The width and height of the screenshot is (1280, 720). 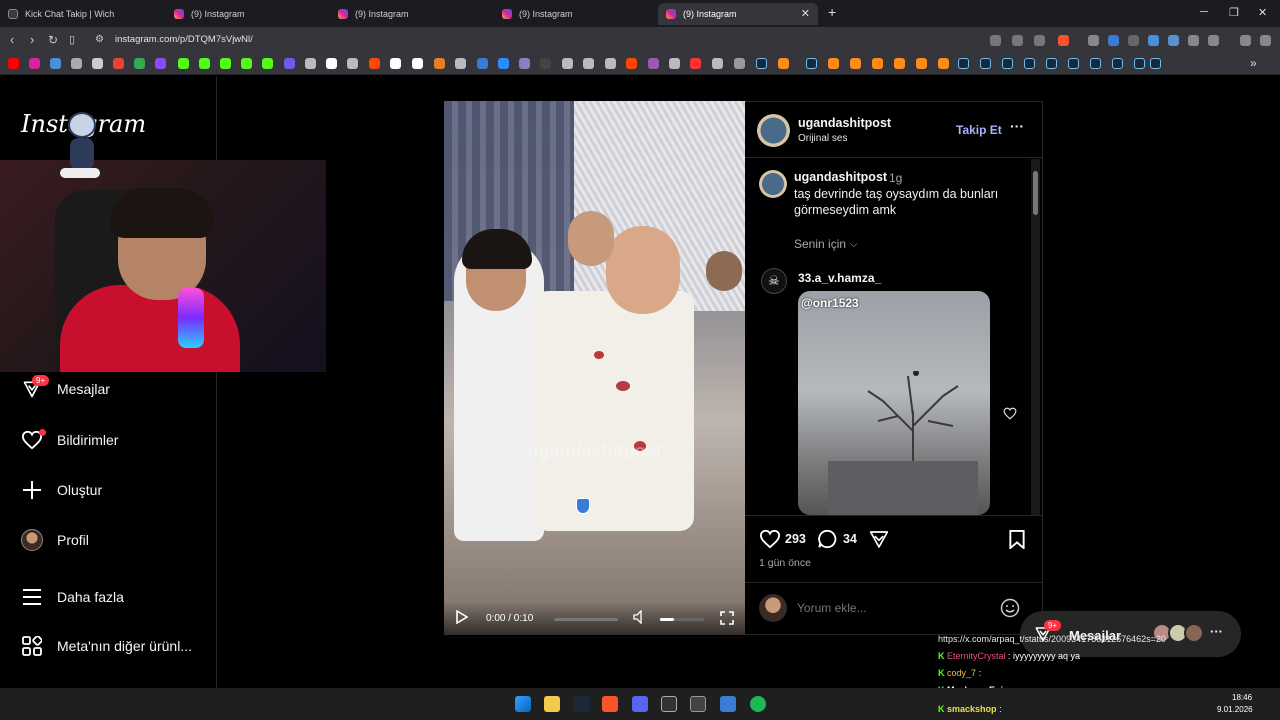 I want to click on bookmark-icon: ▯, so click(x=72, y=39).